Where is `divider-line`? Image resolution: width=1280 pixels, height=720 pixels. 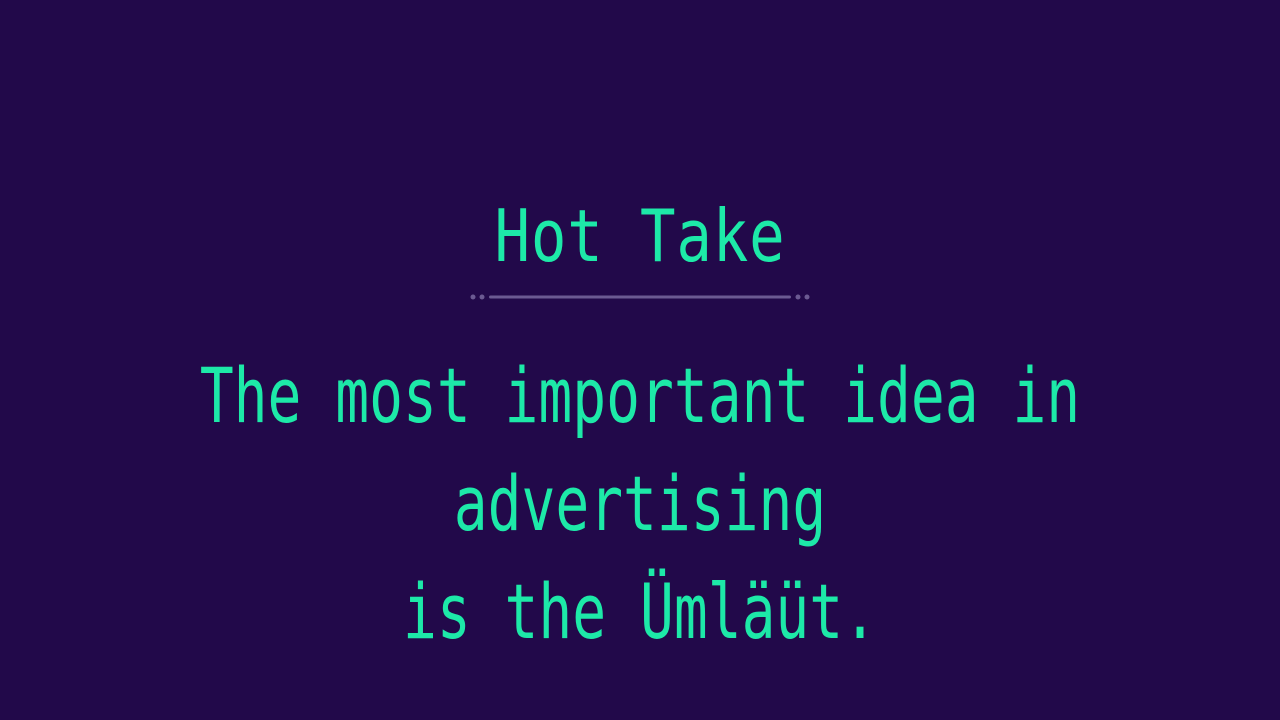 divider-line is located at coordinates (640, 297).